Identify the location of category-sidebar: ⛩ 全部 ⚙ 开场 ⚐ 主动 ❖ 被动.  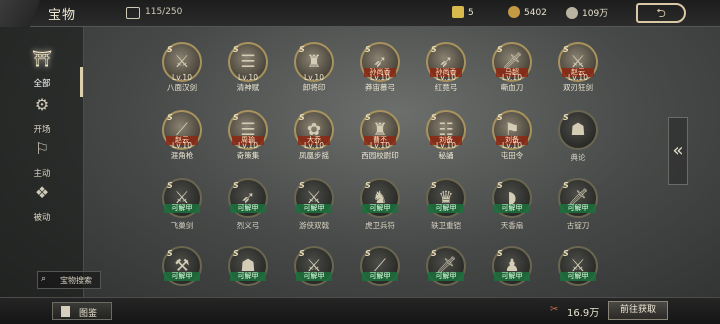
(42, 162).